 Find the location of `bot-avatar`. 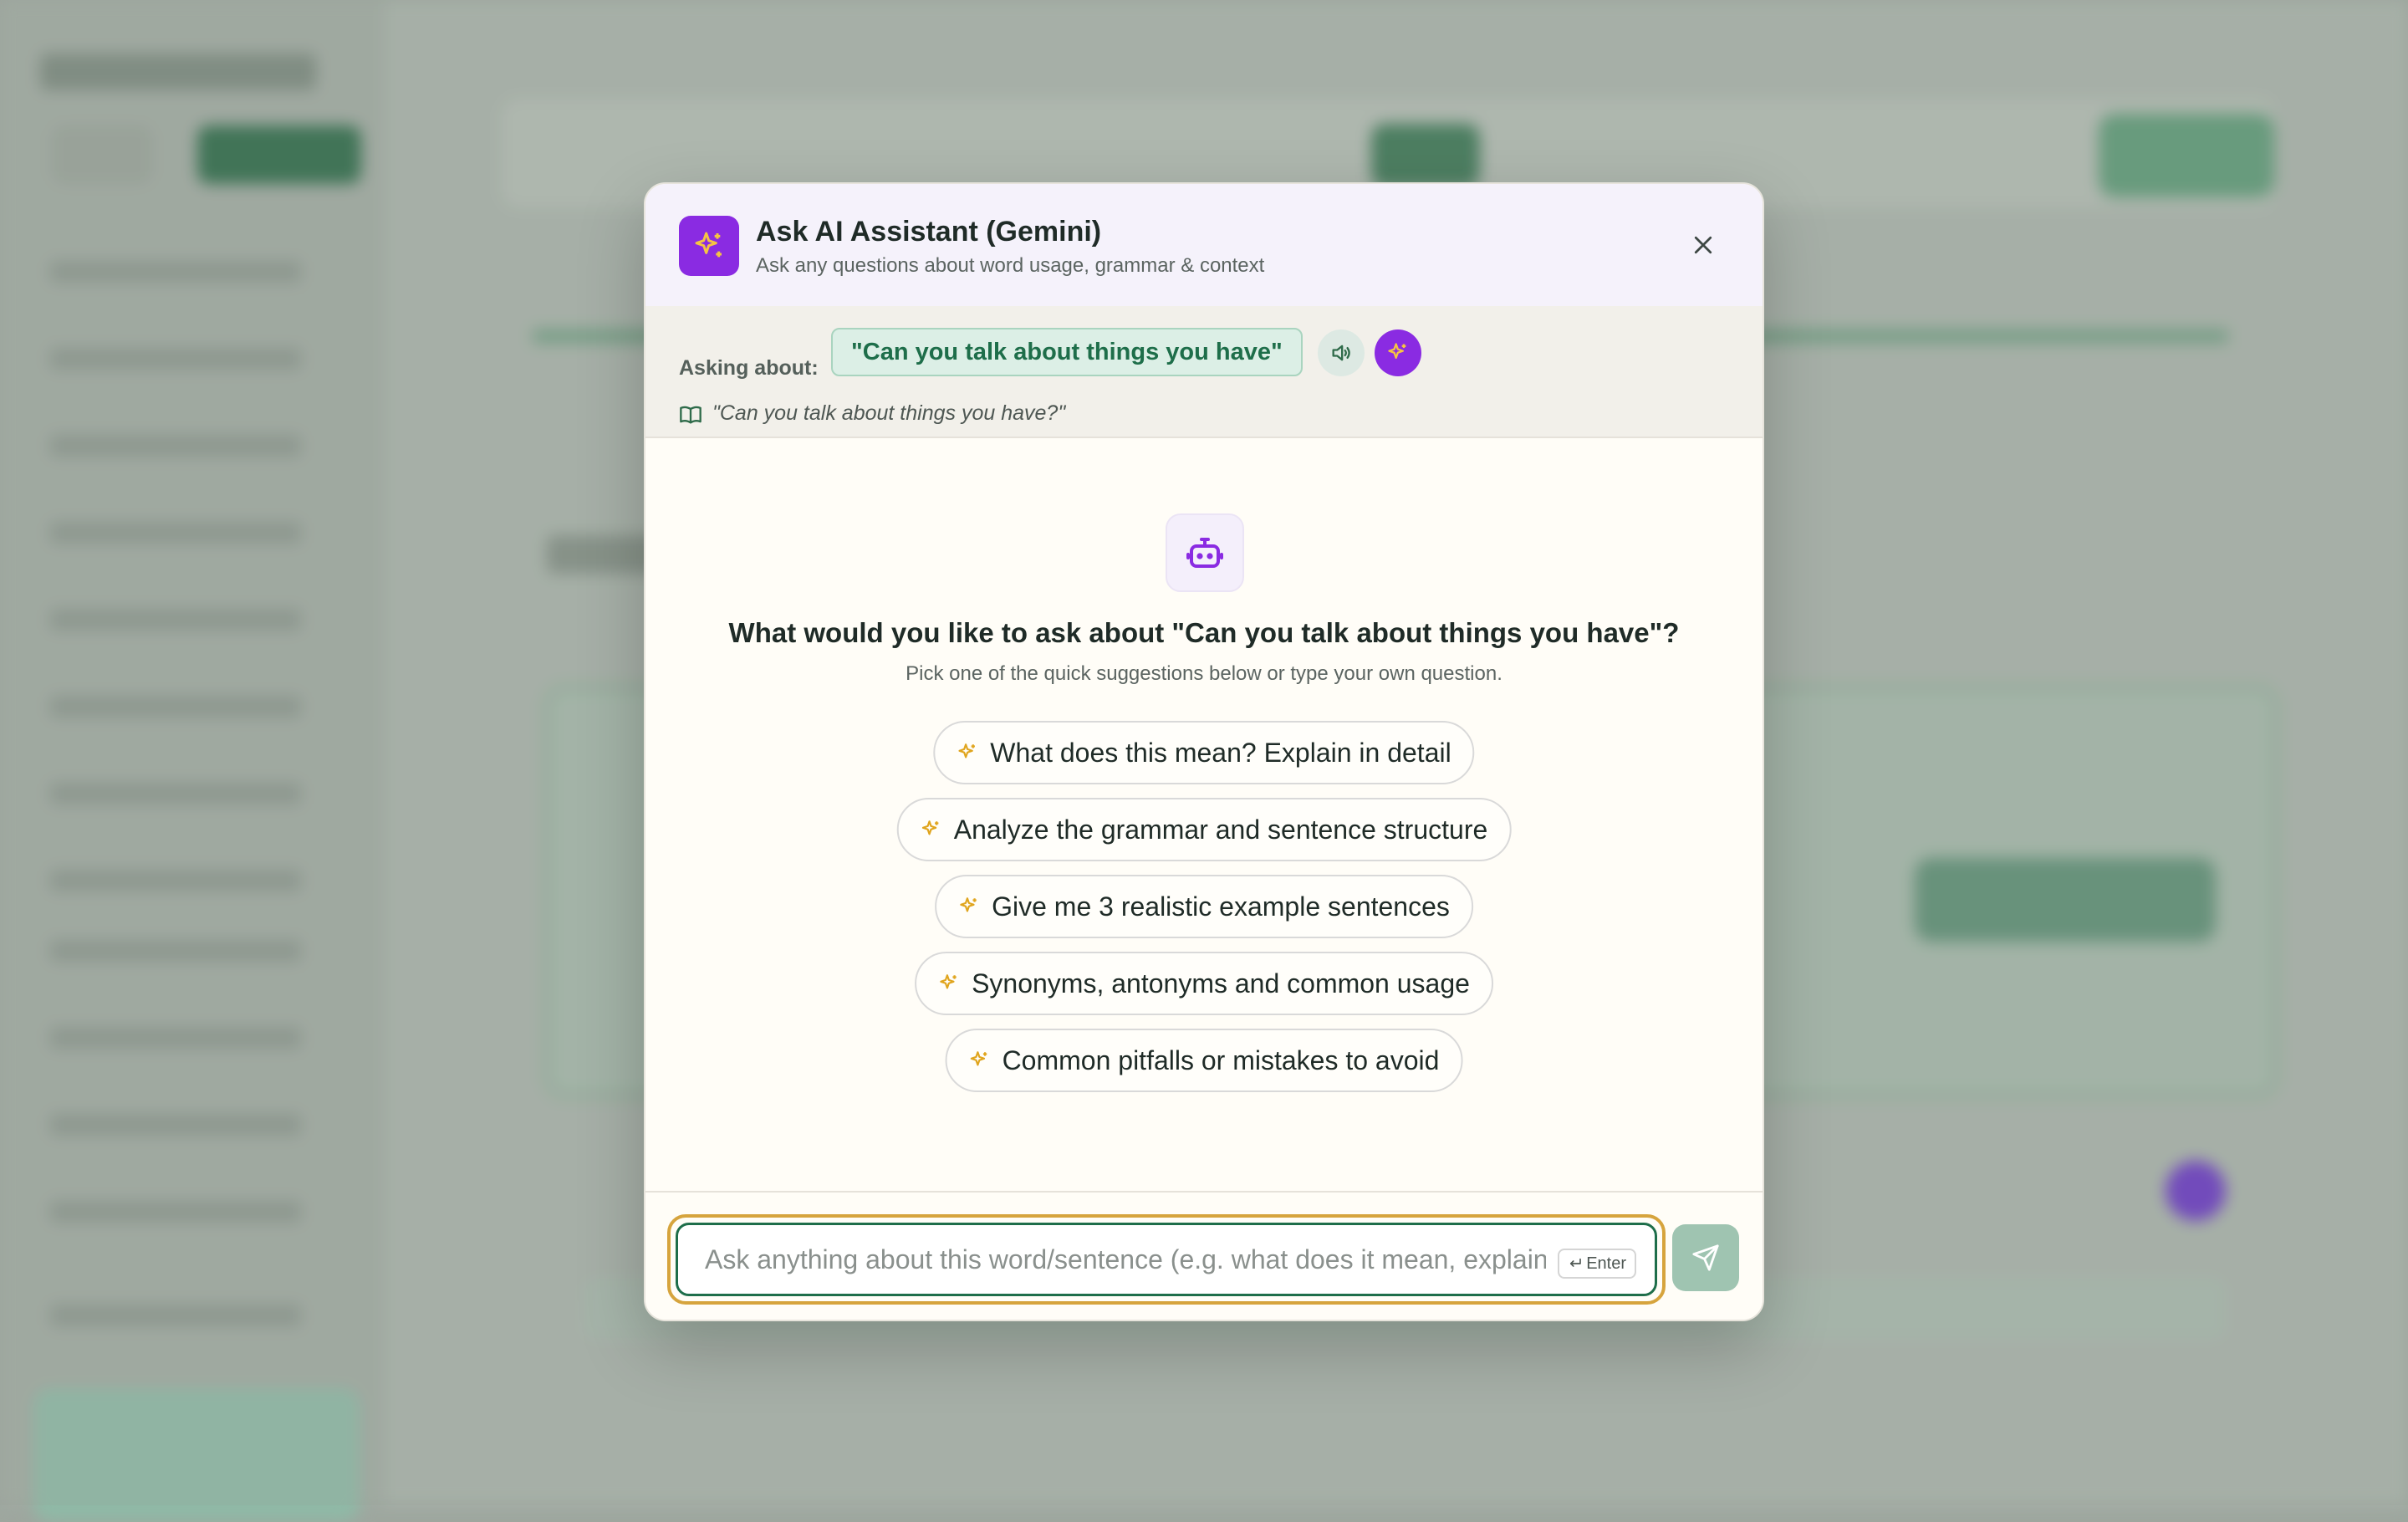

bot-avatar is located at coordinates (1205, 552).